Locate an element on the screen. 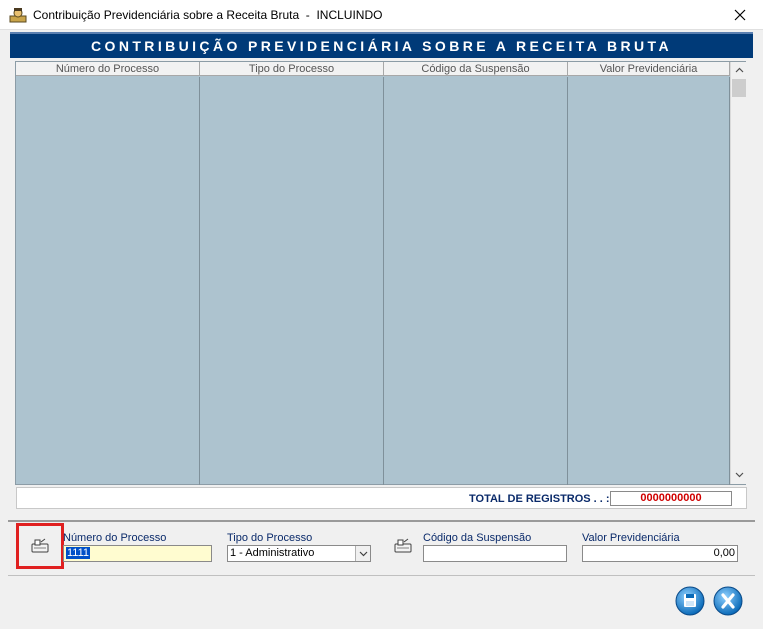 The width and height of the screenshot is (763, 629). divider is located at coordinates (381, 521).